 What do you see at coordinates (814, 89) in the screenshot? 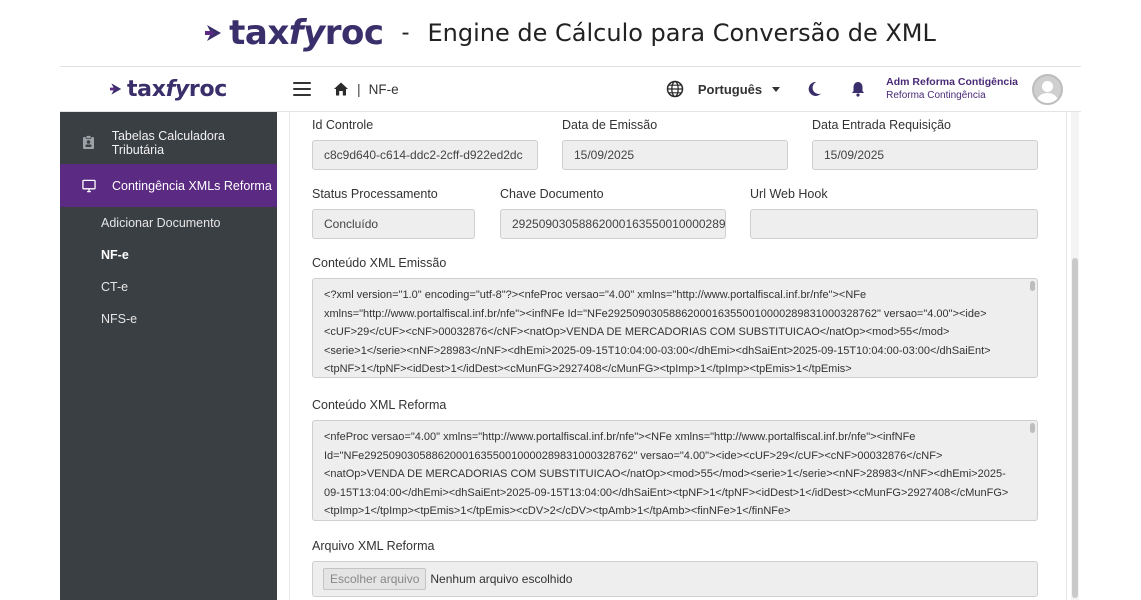
I see `moon-icon` at bounding box center [814, 89].